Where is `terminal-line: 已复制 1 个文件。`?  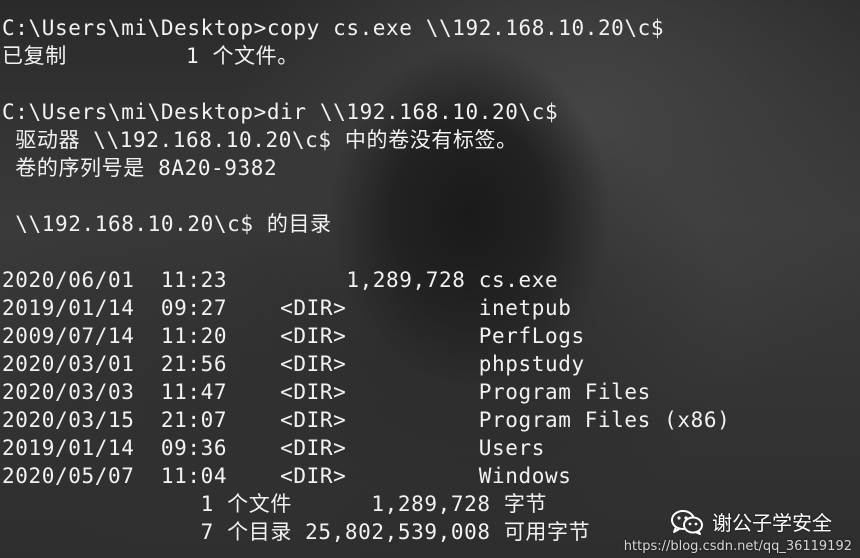 terminal-line: 已复制 1 个文件。 is located at coordinates (150, 56).